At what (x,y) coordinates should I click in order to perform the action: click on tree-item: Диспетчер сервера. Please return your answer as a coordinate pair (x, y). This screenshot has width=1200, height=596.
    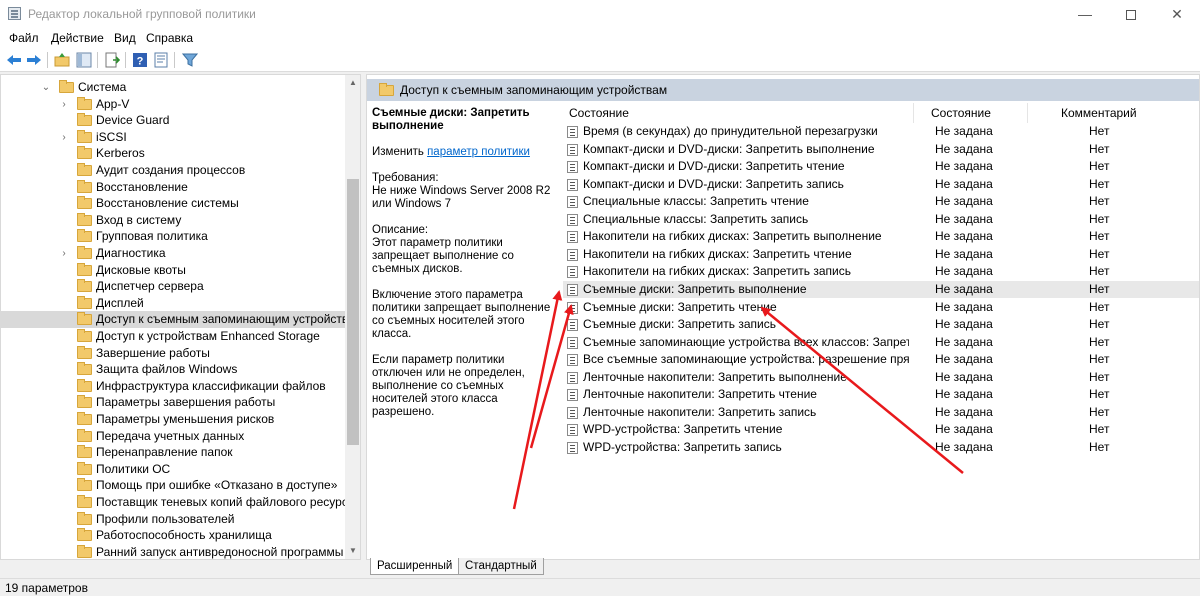
    Looking at the image, I should click on (173, 286).